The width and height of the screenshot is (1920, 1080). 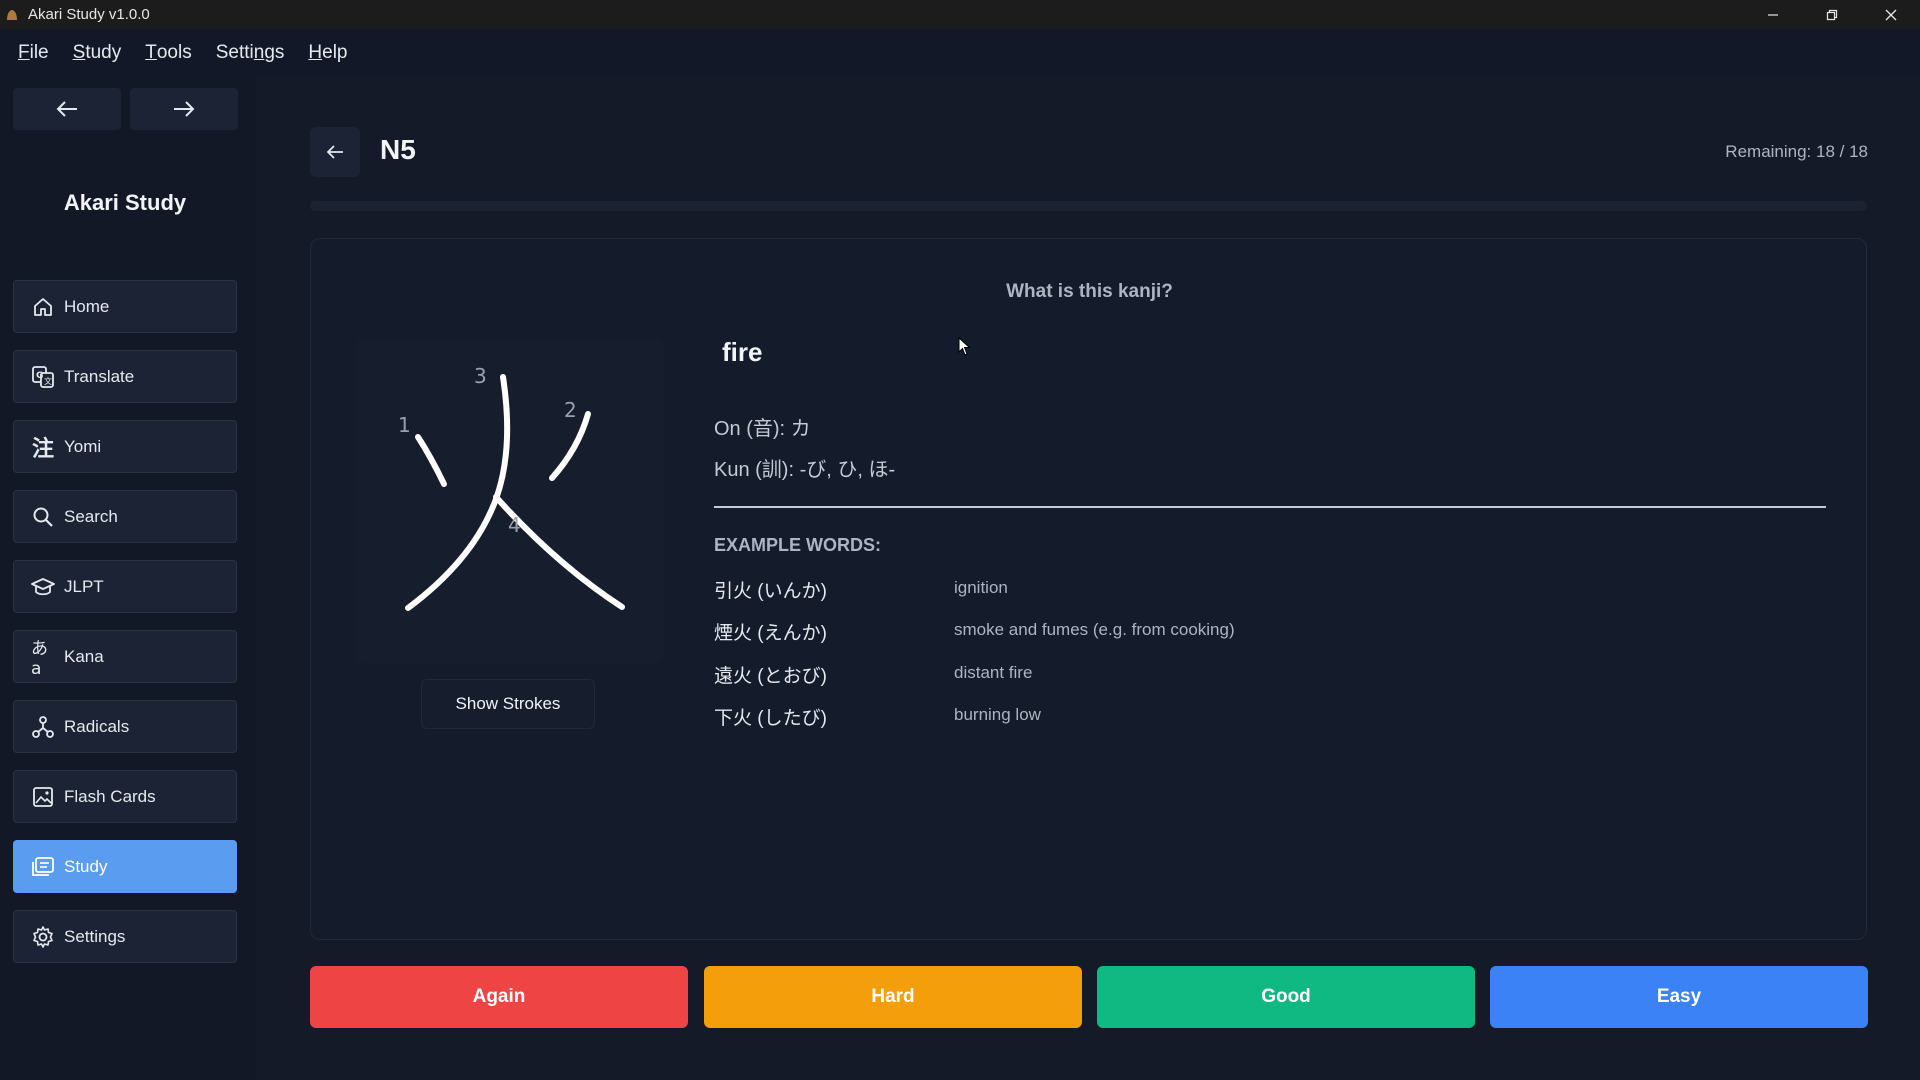 I want to click on minimize-icon, so click(x=1772, y=14).